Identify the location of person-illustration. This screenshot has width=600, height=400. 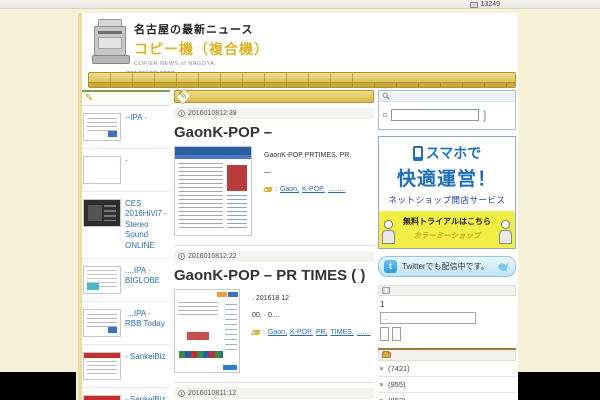
(388, 233).